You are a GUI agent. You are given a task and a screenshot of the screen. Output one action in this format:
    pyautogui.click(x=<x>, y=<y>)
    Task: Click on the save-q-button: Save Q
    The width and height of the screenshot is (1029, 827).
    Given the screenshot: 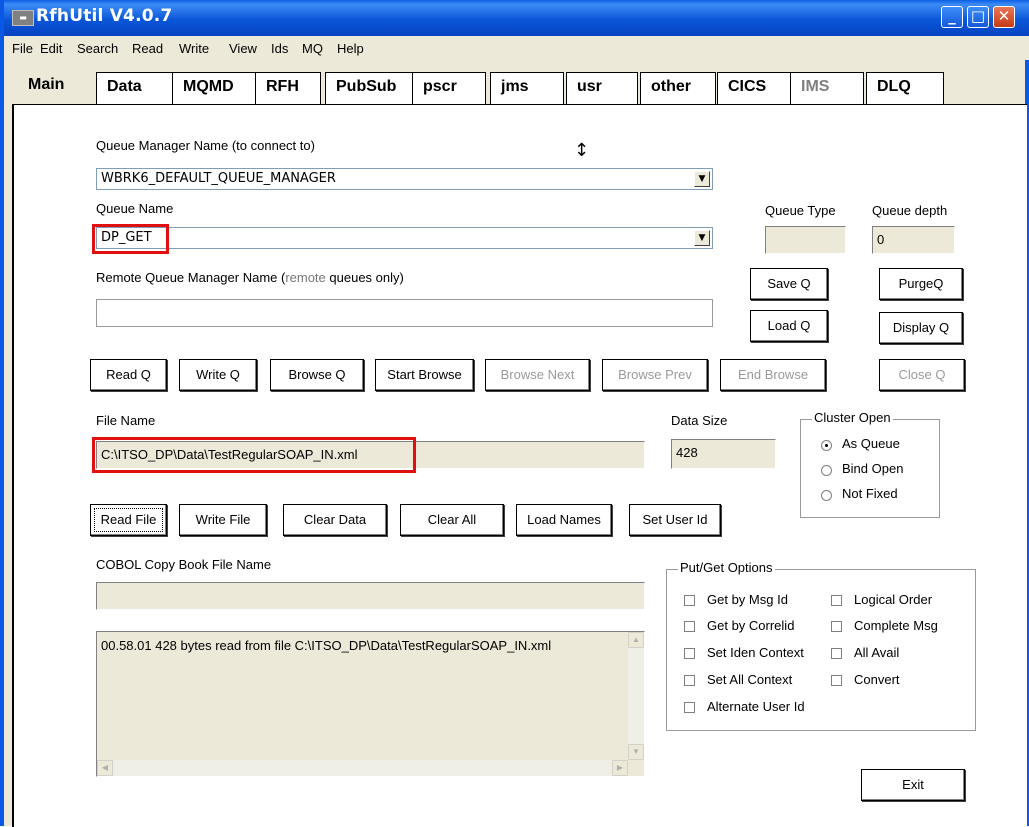 What is the action you would take?
    pyautogui.click(x=789, y=284)
    